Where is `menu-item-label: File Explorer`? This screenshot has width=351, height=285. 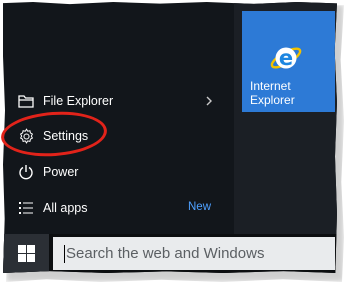 menu-item-label: File Explorer is located at coordinates (78, 101).